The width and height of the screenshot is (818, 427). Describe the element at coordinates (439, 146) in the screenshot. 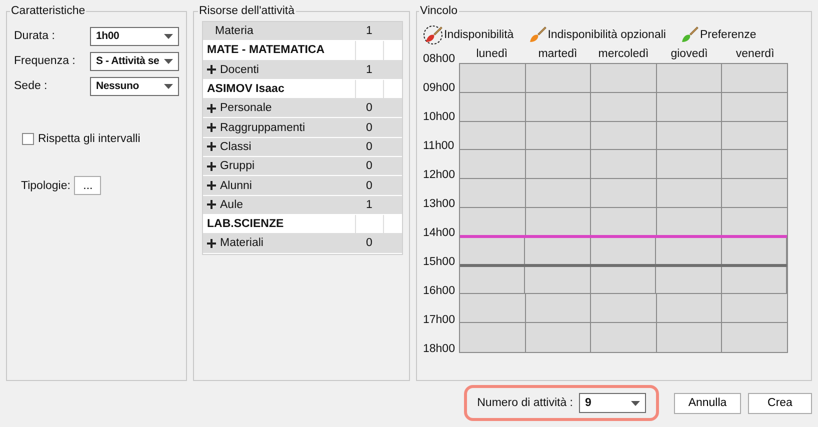

I see `hour-label: 11h00` at that location.